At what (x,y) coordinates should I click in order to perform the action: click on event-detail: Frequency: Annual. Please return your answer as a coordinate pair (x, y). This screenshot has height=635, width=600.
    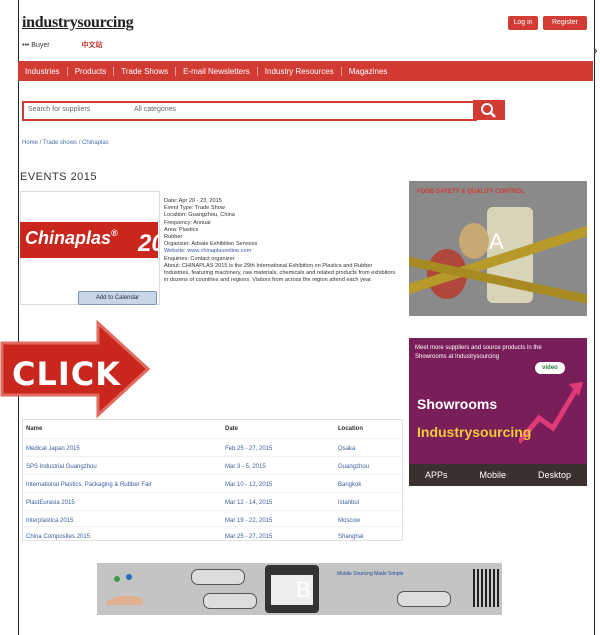
    Looking at the image, I should click on (187, 222).